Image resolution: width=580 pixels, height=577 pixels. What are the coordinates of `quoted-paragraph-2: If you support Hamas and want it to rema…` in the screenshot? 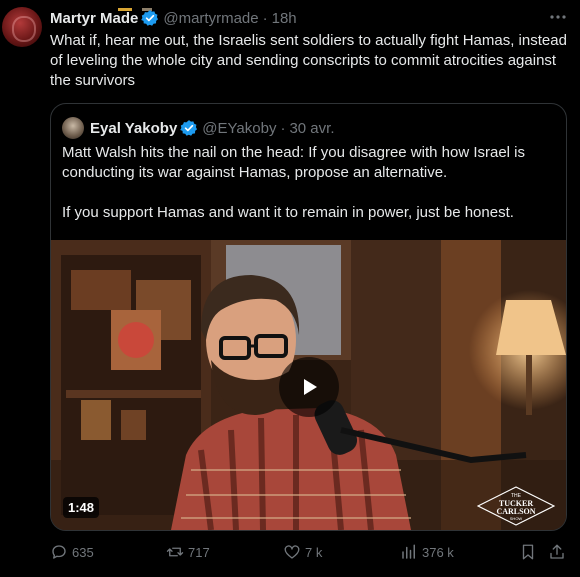 It's located at (288, 212).